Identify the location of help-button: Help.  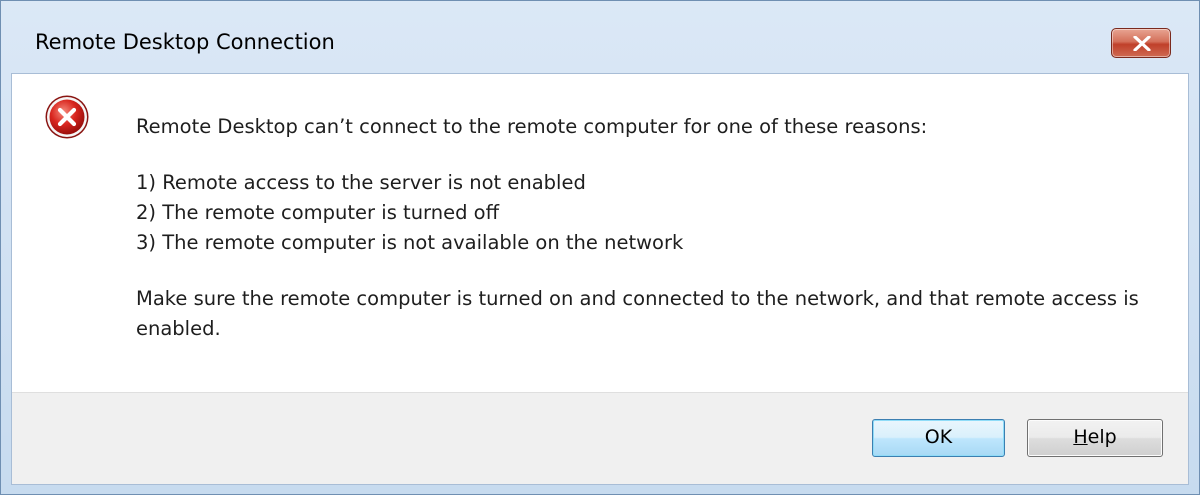
(1095, 438).